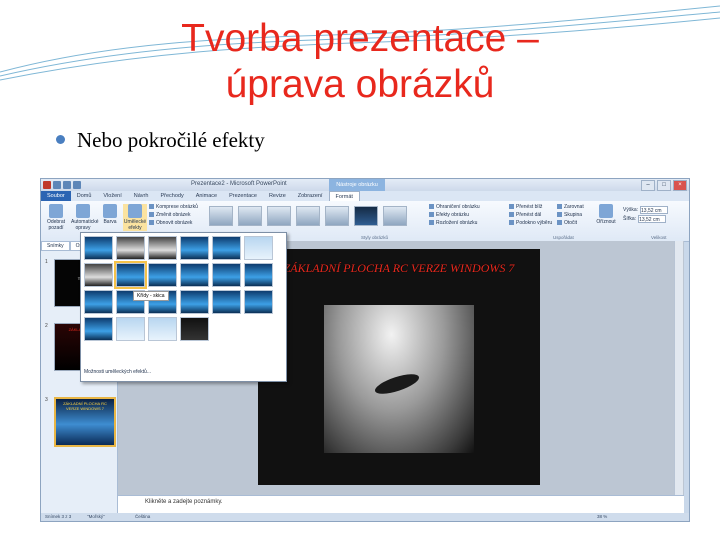 The width and height of the screenshot is (720, 540). What do you see at coordinates (206, 196) in the screenshot?
I see `tab-animations: Animace` at bounding box center [206, 196].